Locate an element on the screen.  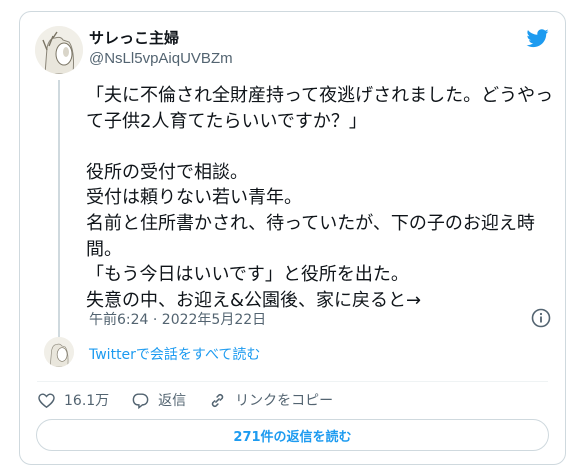
info-icon is located at coordinates (541, 318).